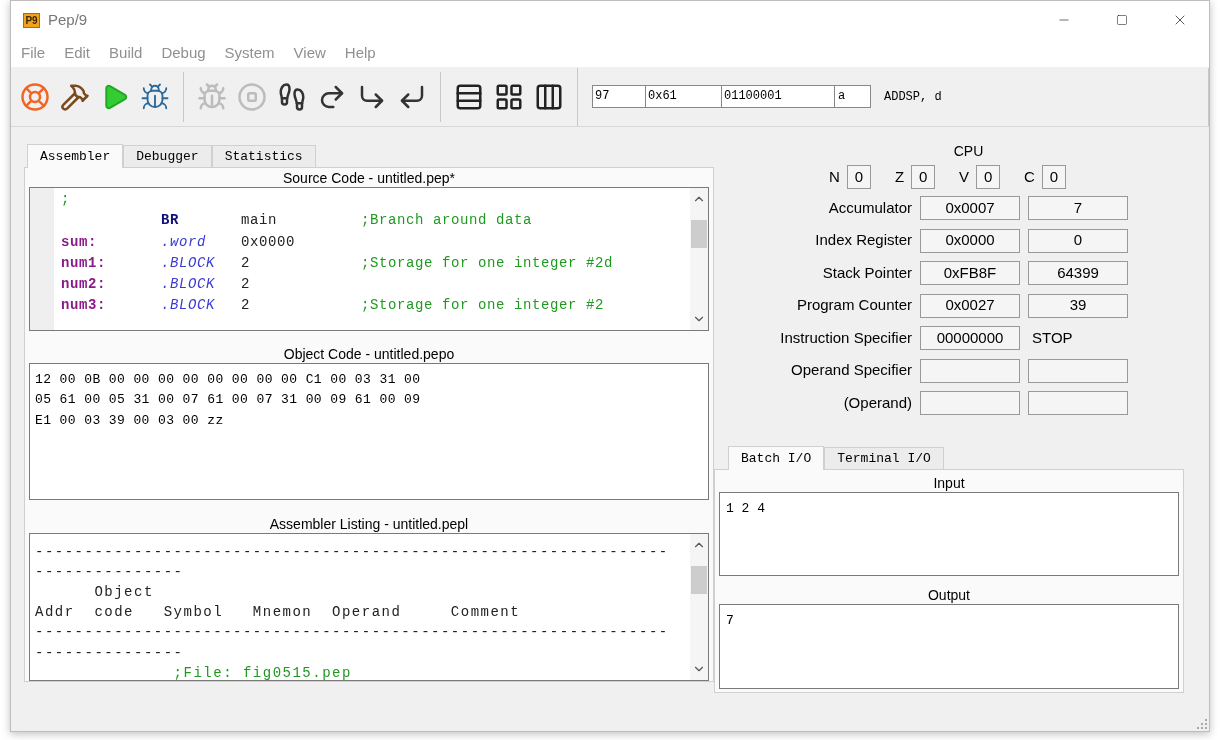  Describe the element at coordinates (968, 151) in the screenshot. I see `cpu-title: CPU` at that location.